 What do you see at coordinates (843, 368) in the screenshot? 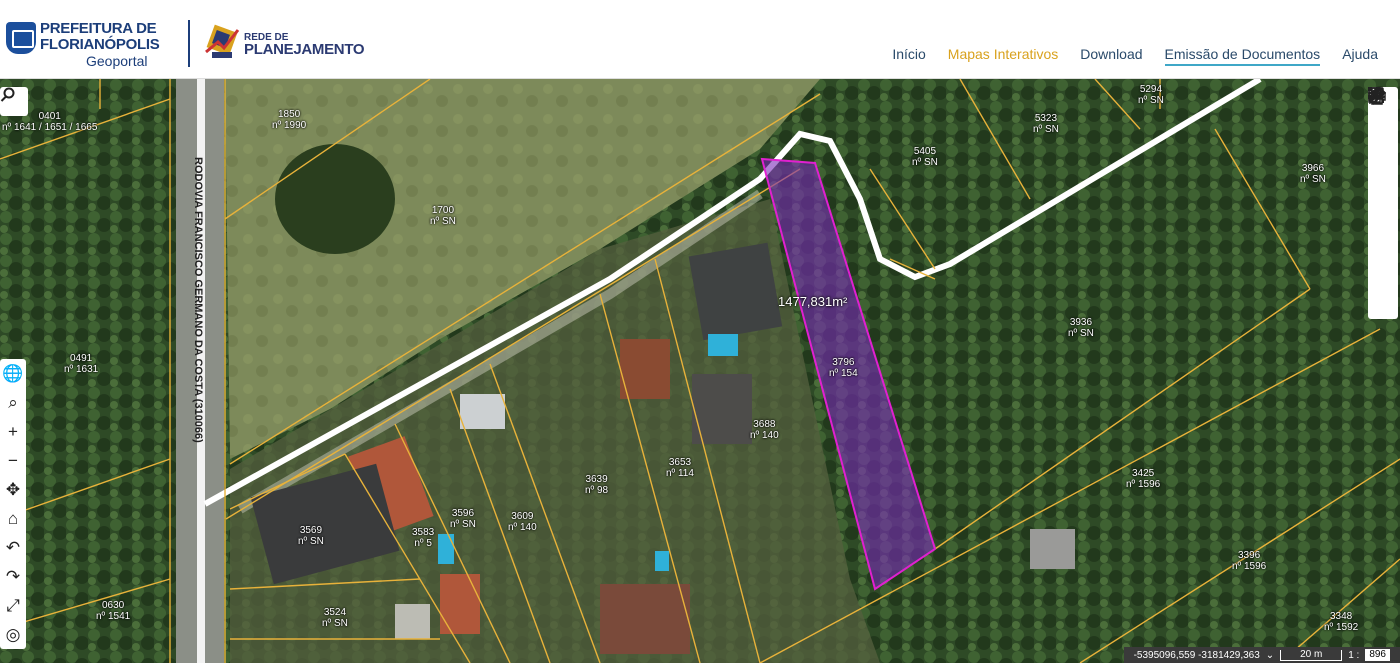
I see `parcel-label: 3796 nº 154` at bounding box center [843, 368].